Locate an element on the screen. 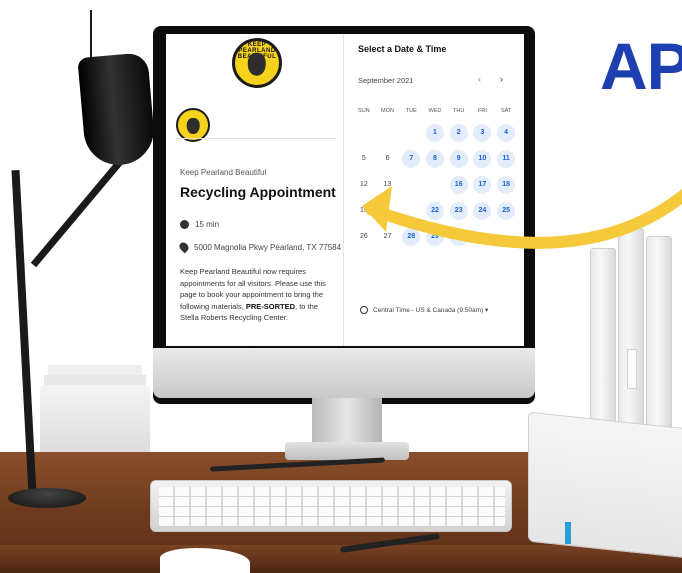 This screenshot has width=682, height=573. org-avatar is located at coordinates (193, 125).